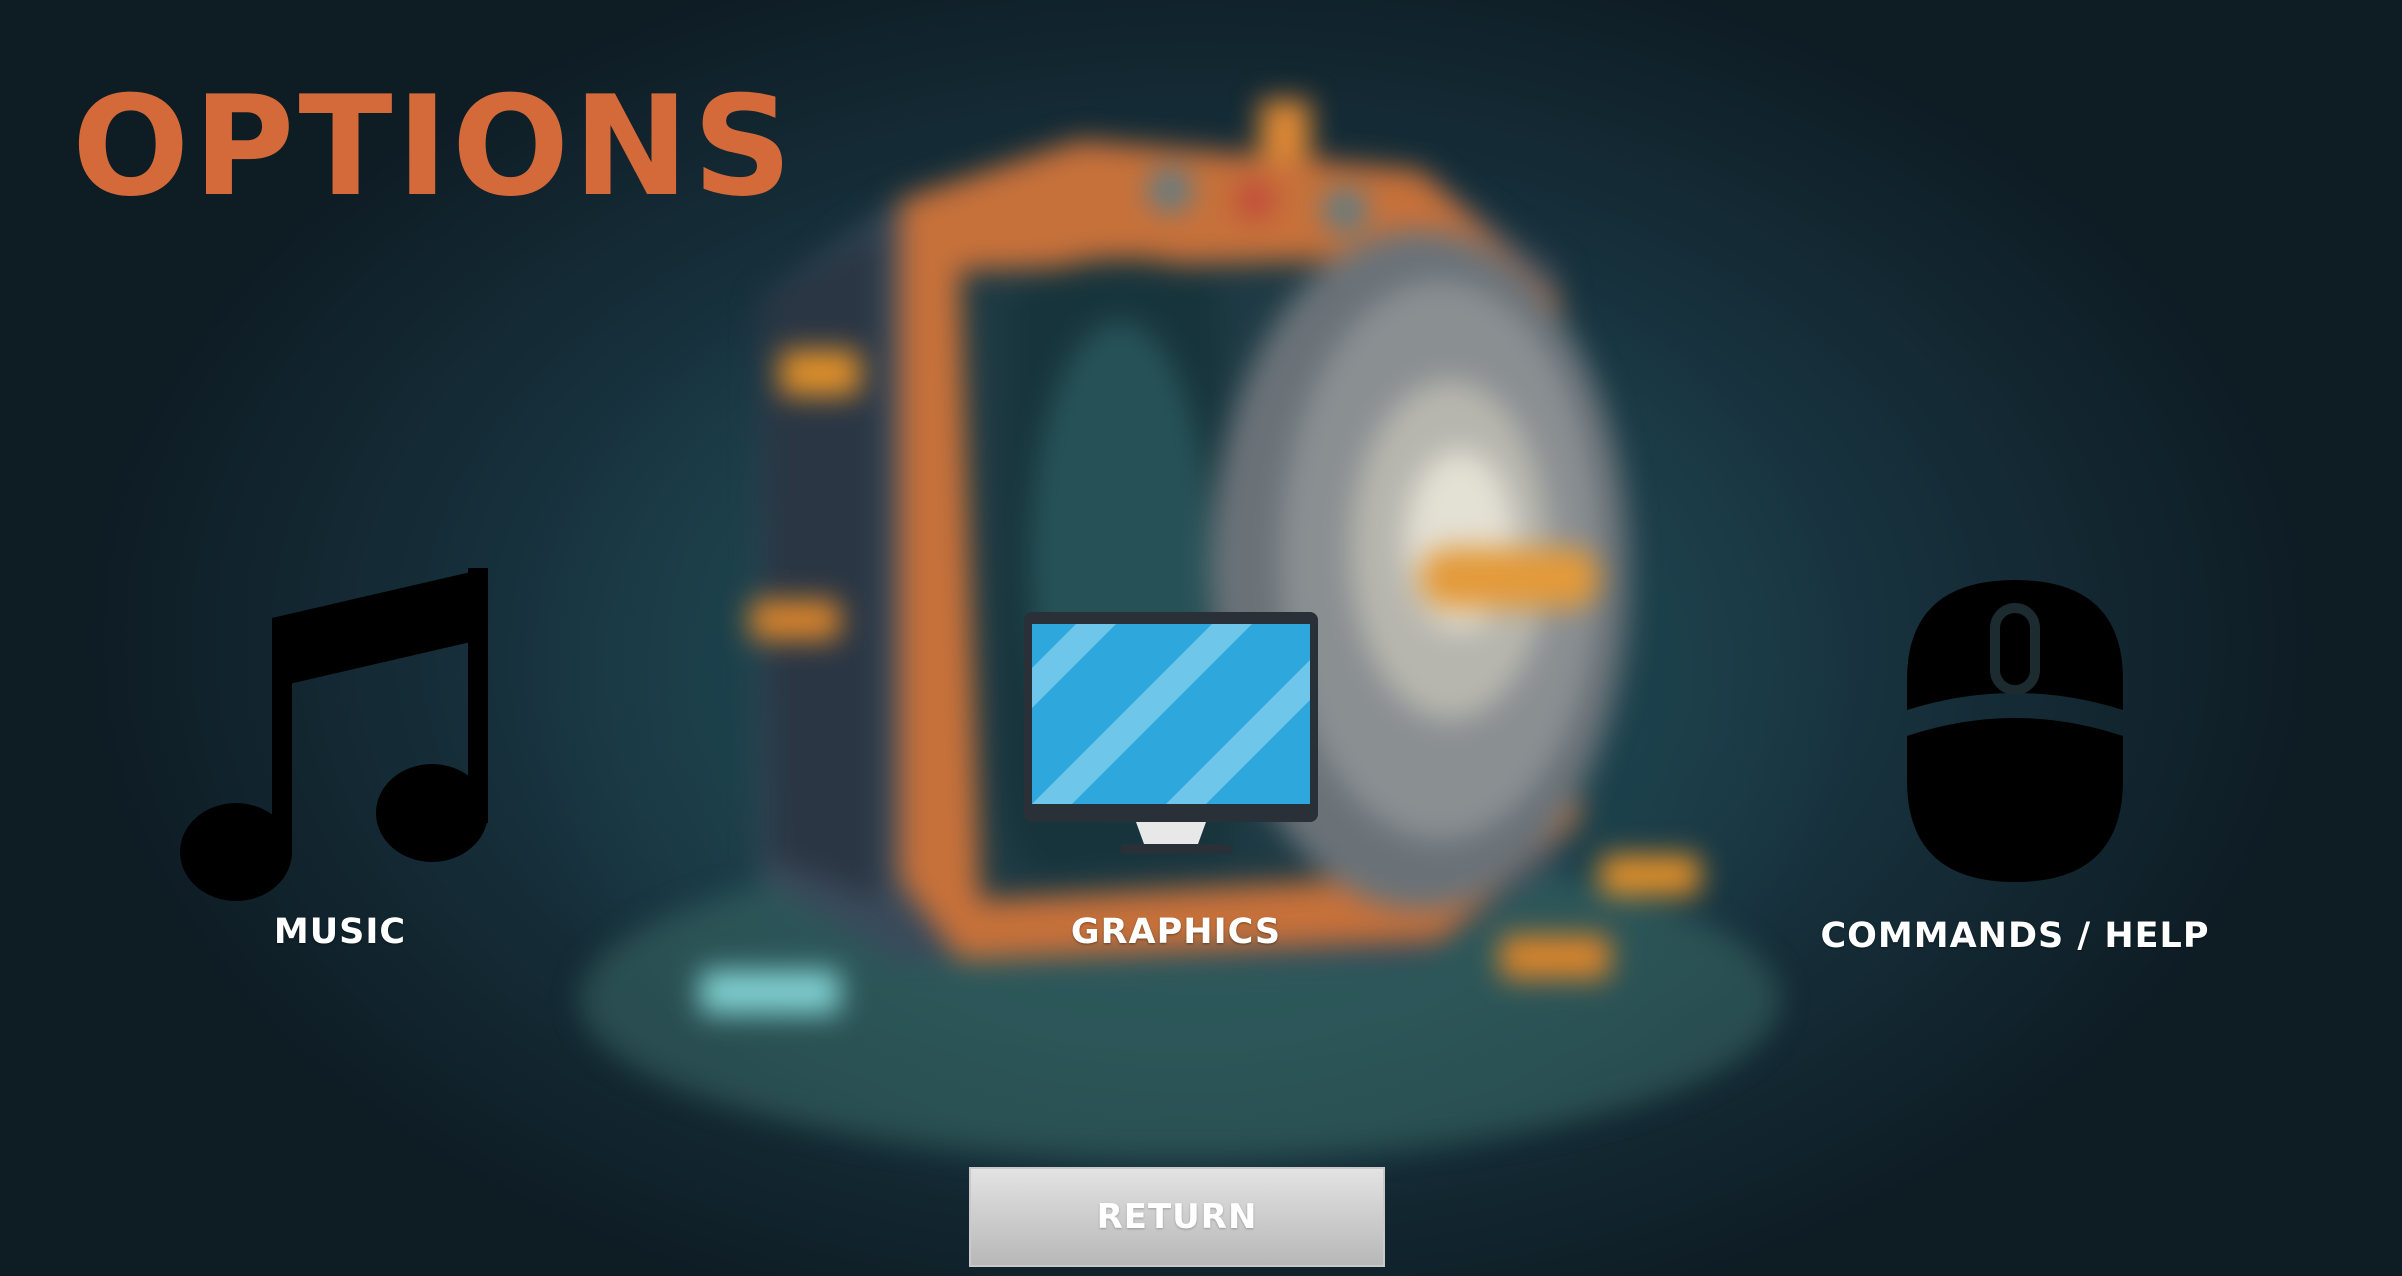 This screenshot has height=1276, width=2402. I want to click on return-button-label: RETURN, so click(1177, 1217).